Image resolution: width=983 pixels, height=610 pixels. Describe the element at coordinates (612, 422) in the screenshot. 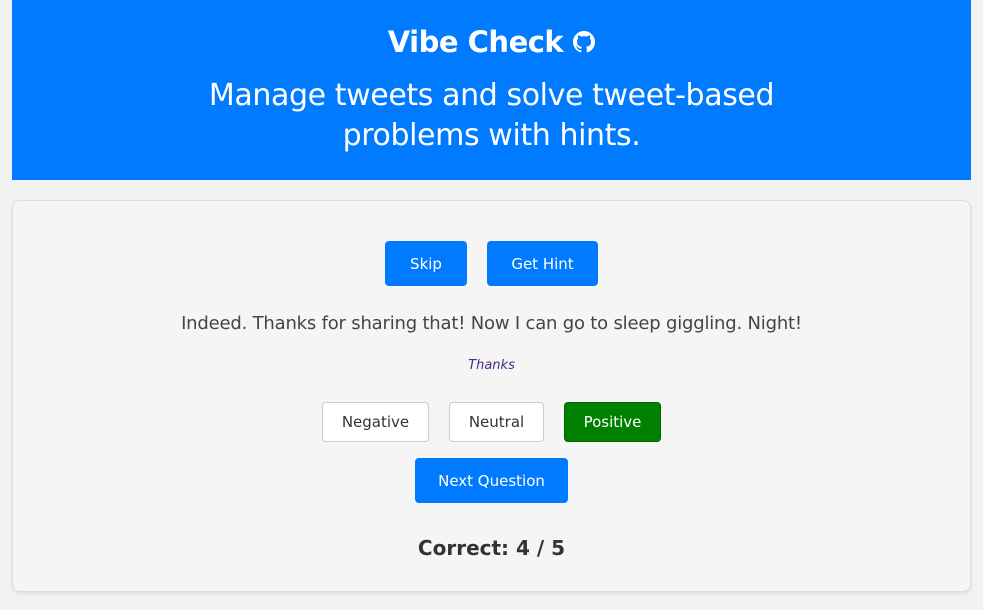

I see `positive-button: Positive` at that location.